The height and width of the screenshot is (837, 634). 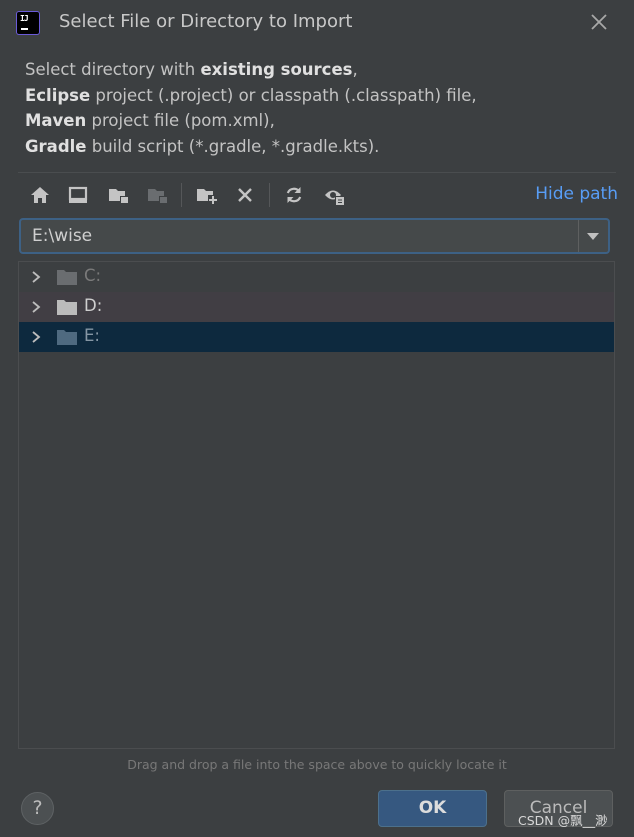 I want to click on module-folder-icon, so click(x=158, y=196).